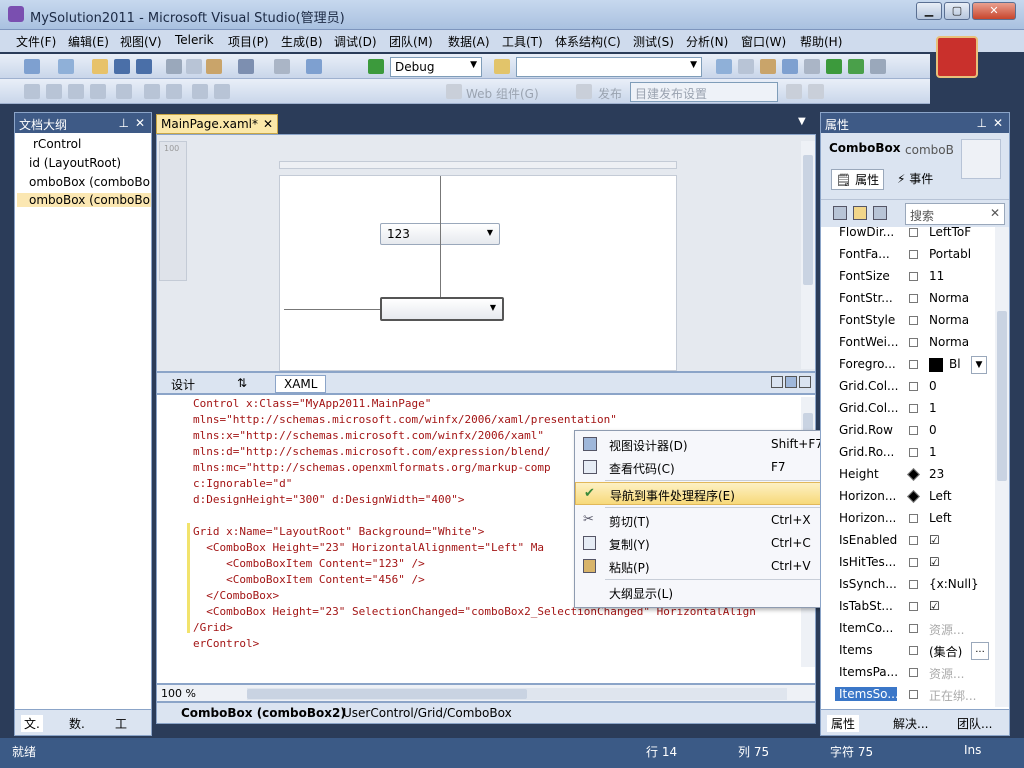  I want to click on property-value: Portabl, so click(959, 254).